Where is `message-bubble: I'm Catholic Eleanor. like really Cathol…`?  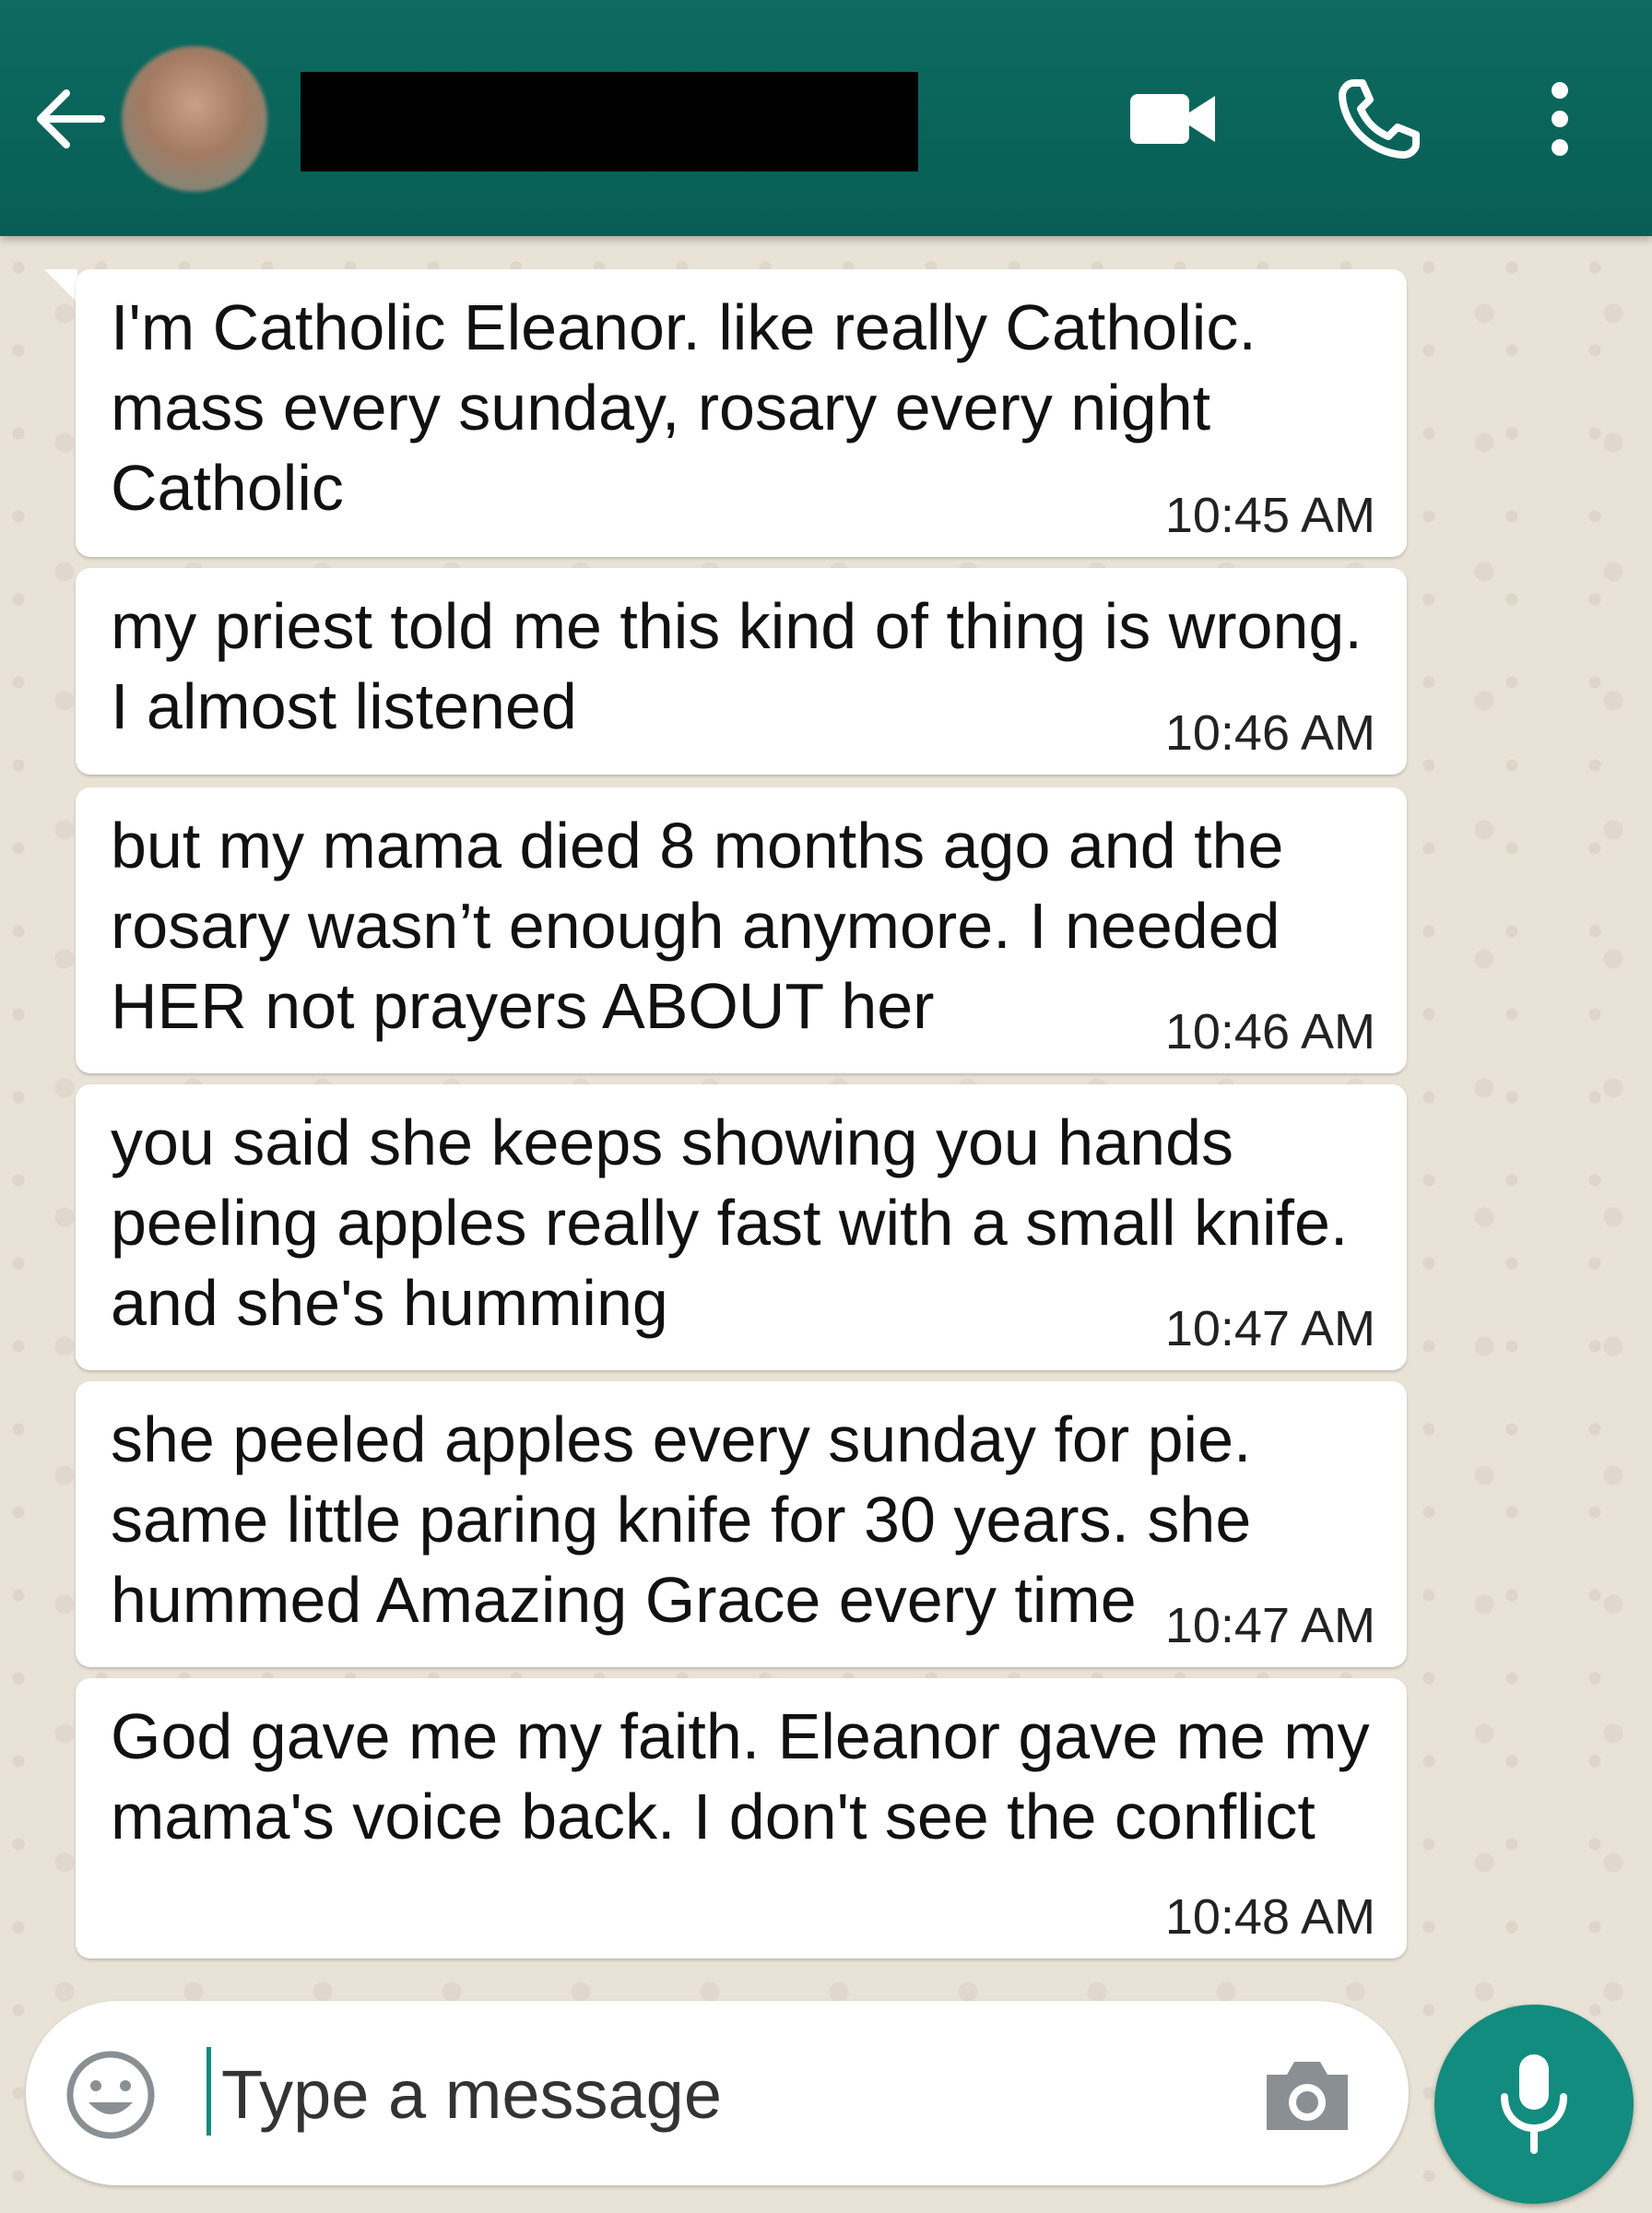
message-bubble: I'm Catholic Eleanor. like really Cathol… is located at coordinates (741, 413).